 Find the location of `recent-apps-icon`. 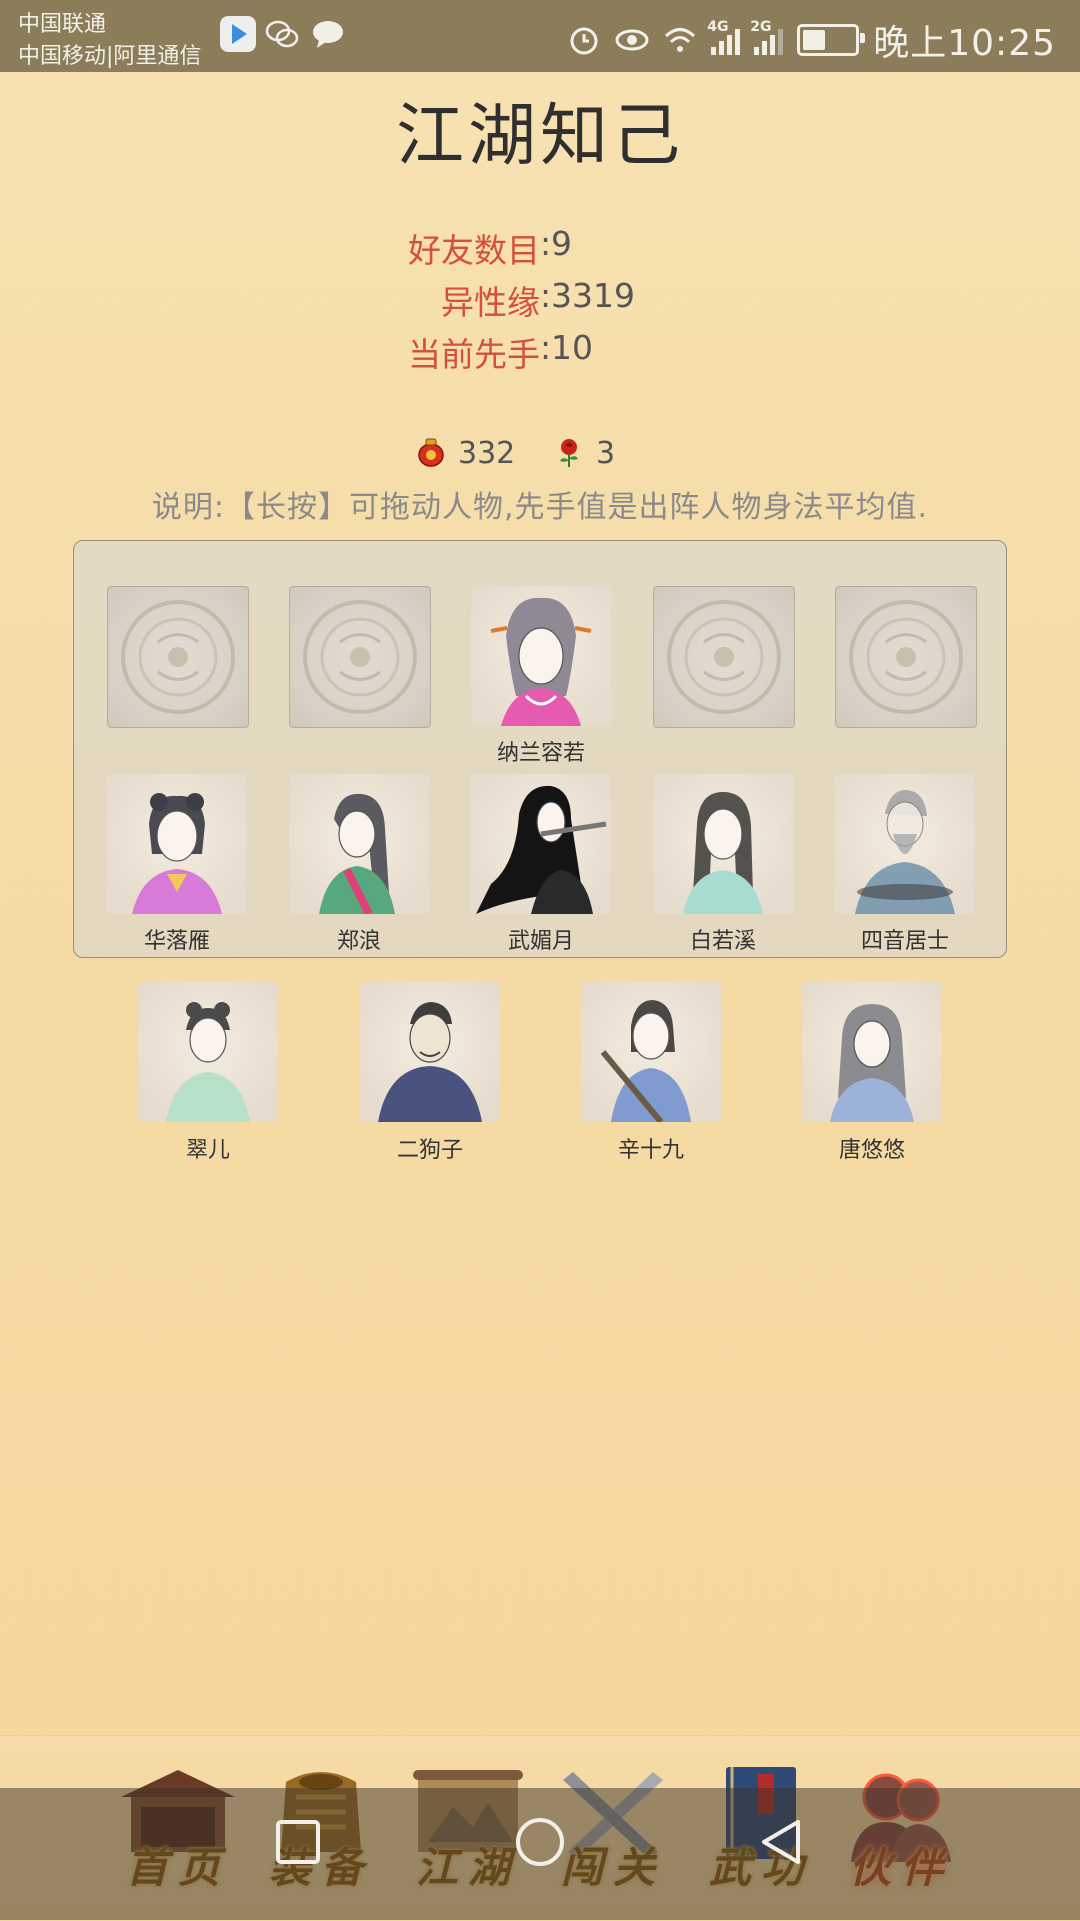

recent-apps-icon is located at coordinates (298, 1842).